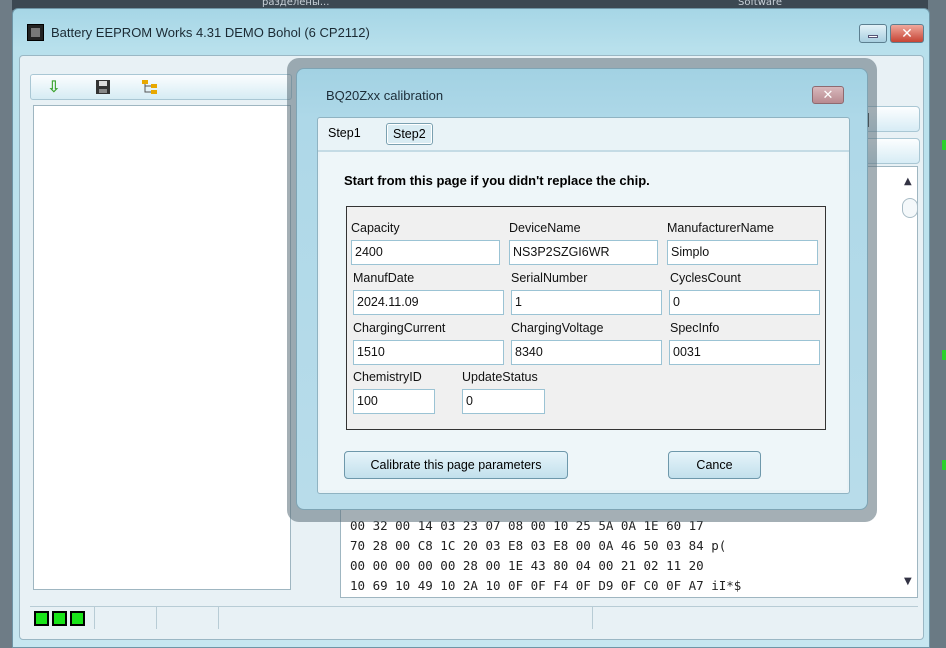  Describe the element at coordinates (545, 228) in the screenshot. I see `device-name-label: DeviceName` at that location.